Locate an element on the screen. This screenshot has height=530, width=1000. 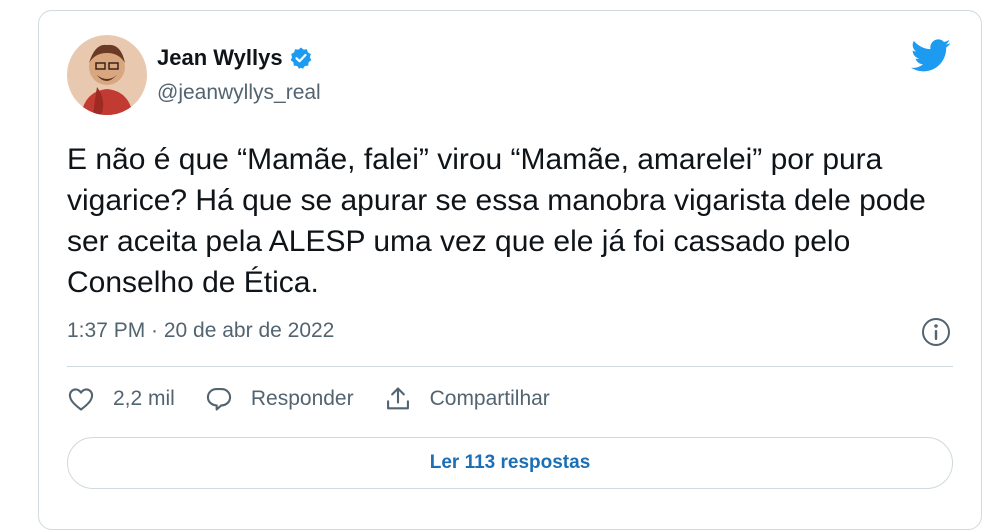
reply-button: Responder is located at coordinates (279, 399).